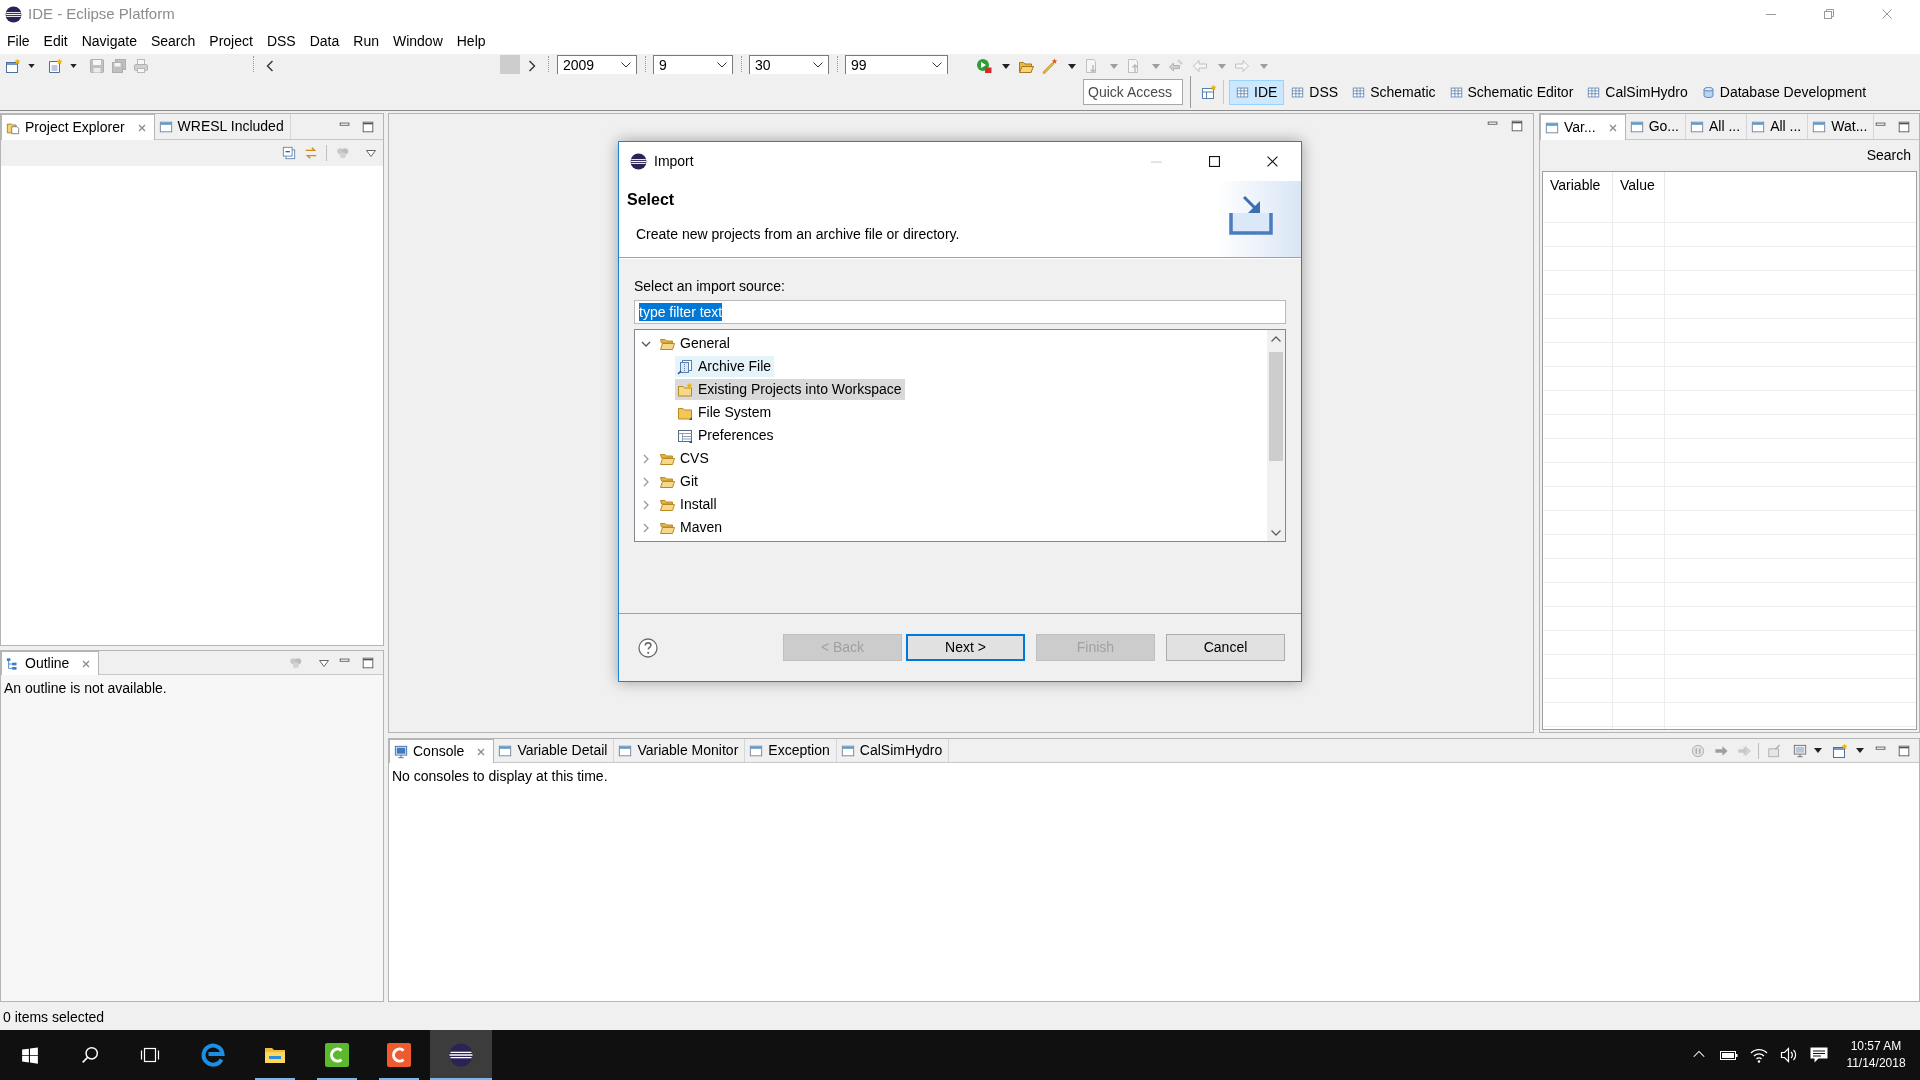 This screenshot has height=1080, width=1920. I want to click on link-arrows-icon, so click(311, 153).